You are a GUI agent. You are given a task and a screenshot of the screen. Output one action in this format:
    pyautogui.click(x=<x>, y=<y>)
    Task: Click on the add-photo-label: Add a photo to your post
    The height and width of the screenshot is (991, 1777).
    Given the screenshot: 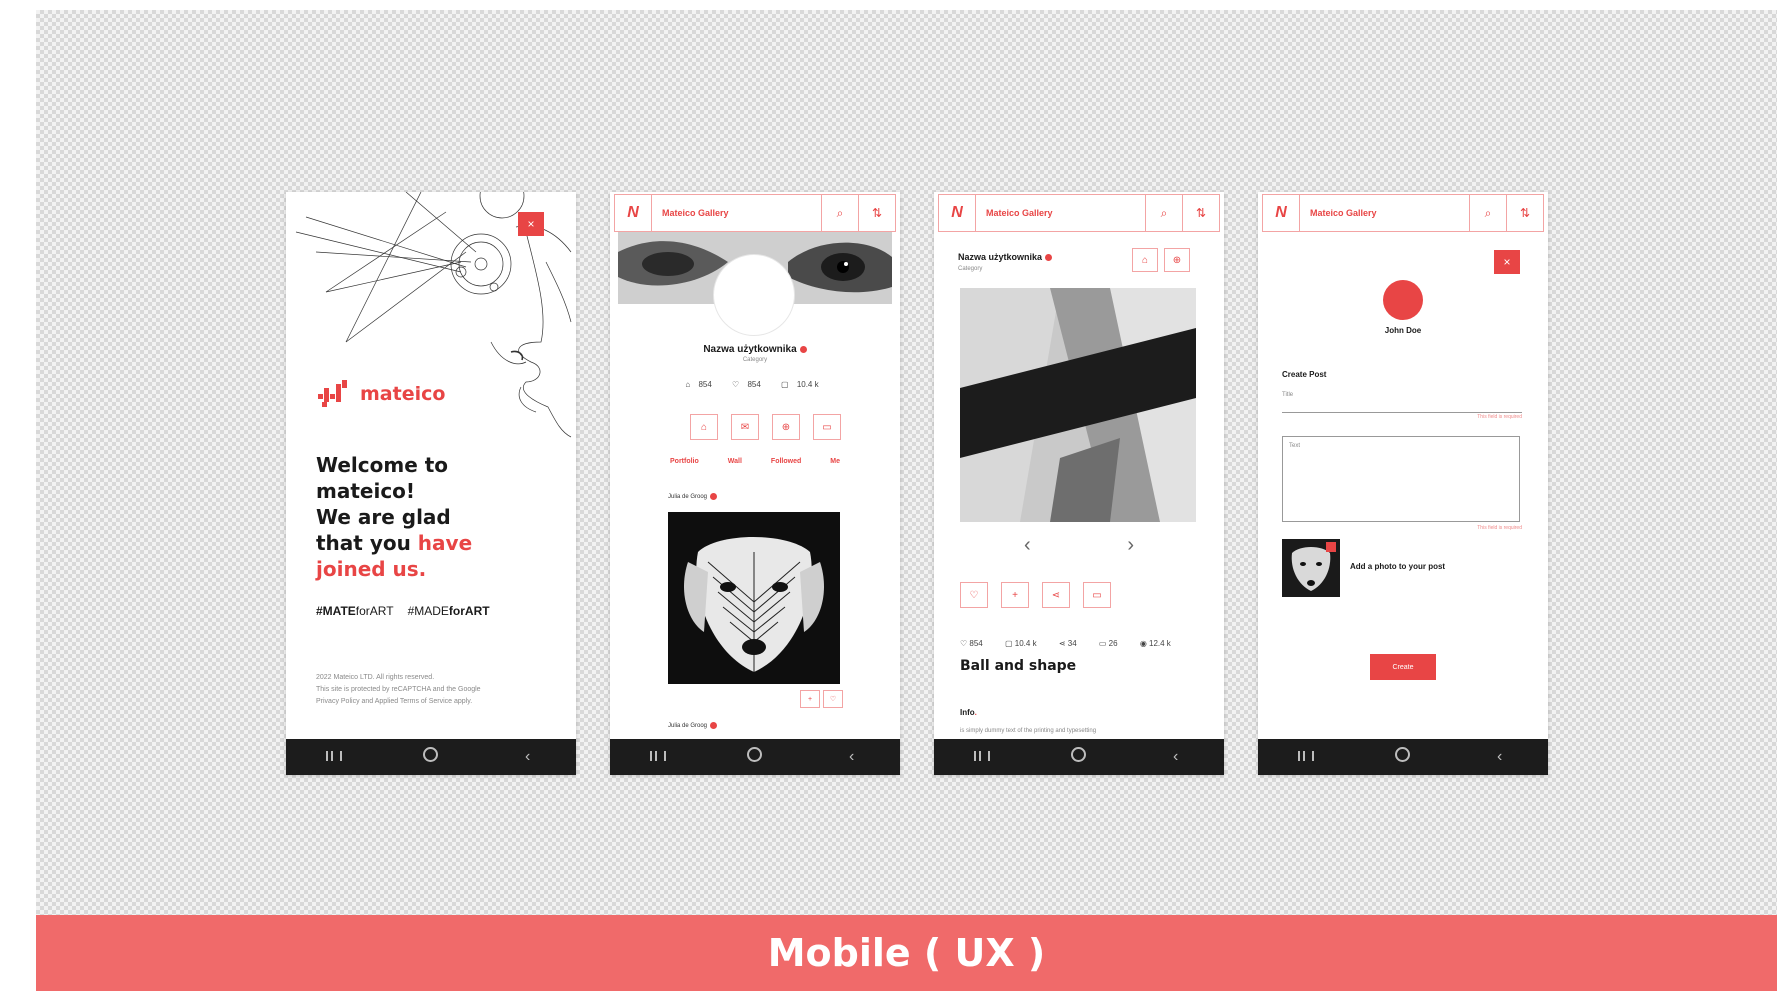 What is the action you would take?
    pyautogui.click(x=1397, y=566)
    